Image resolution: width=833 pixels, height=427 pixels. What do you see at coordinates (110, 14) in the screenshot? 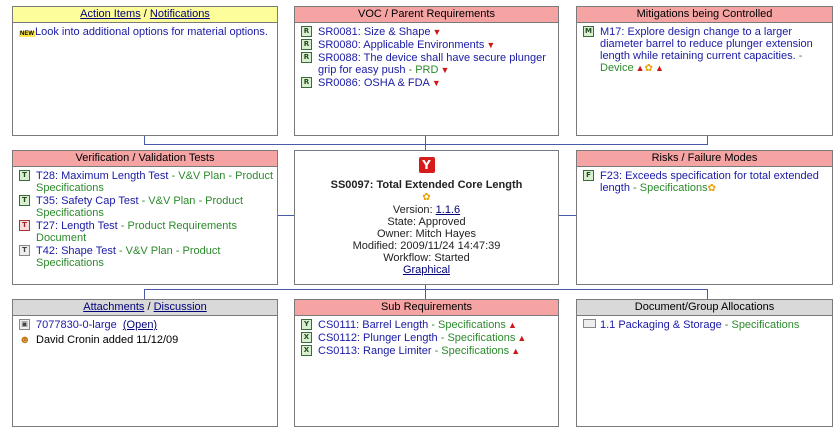
I see `action-items-link: Action Items` at bounding box center [110, 14].